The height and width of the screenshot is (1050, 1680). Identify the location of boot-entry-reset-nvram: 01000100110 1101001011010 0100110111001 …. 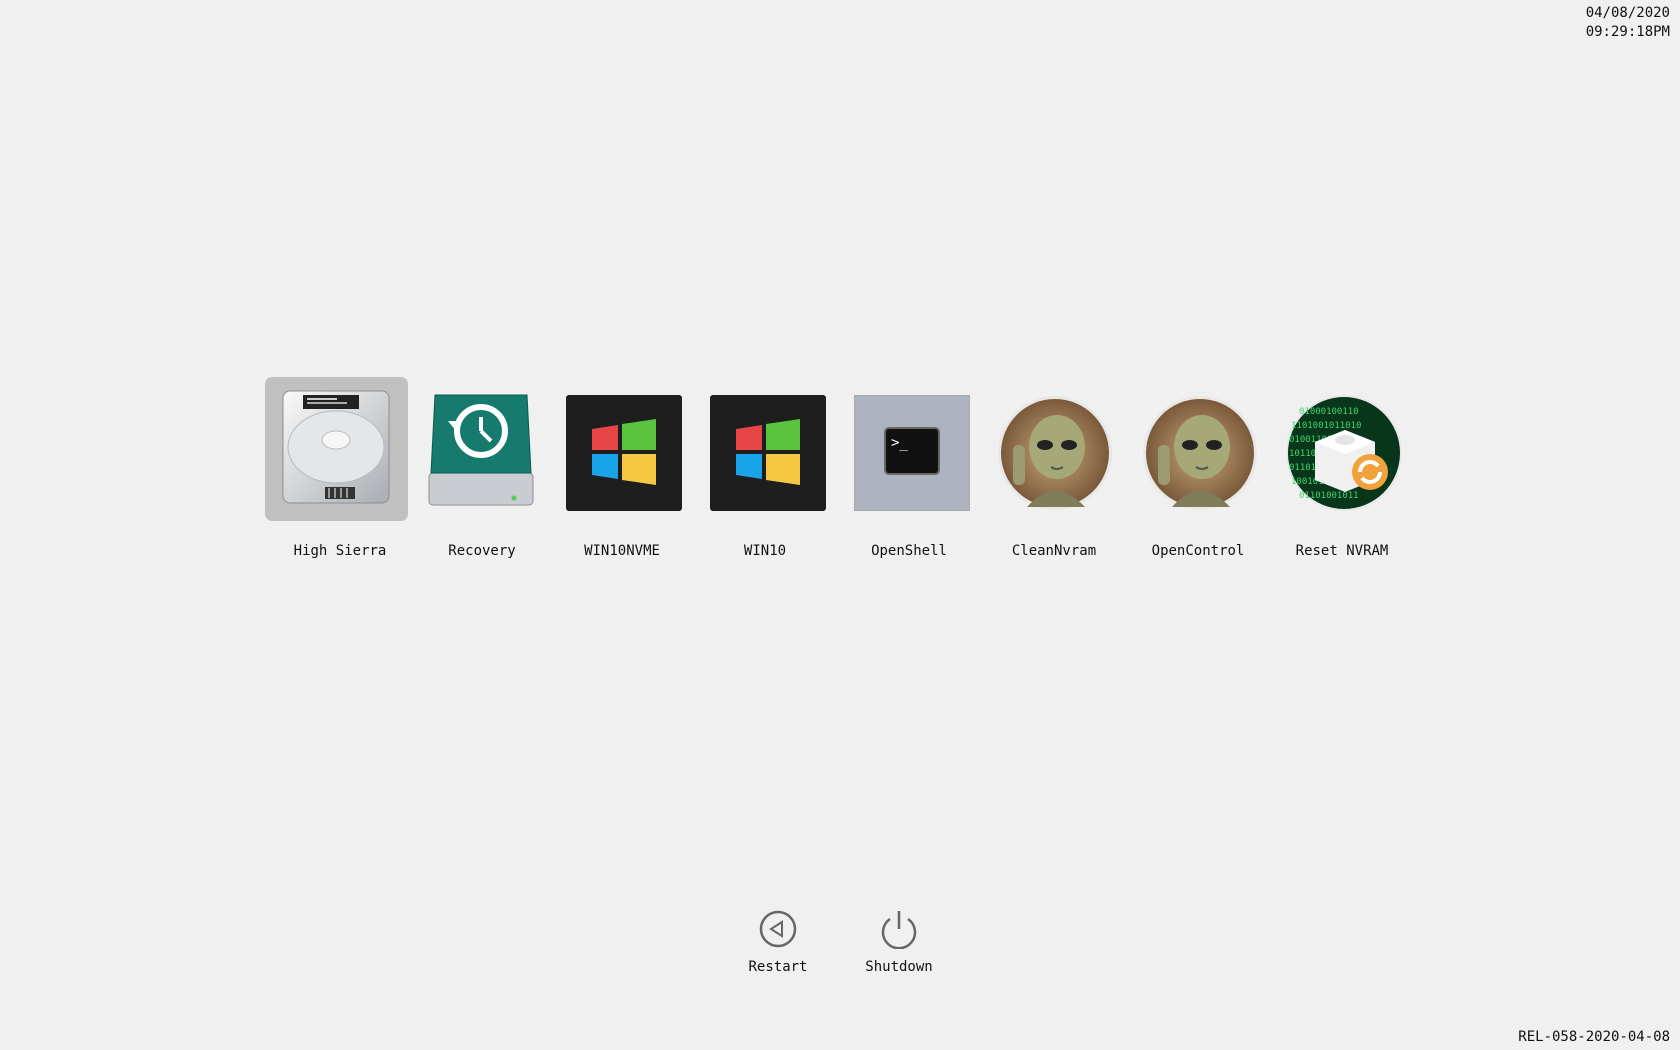
(1343, 477).